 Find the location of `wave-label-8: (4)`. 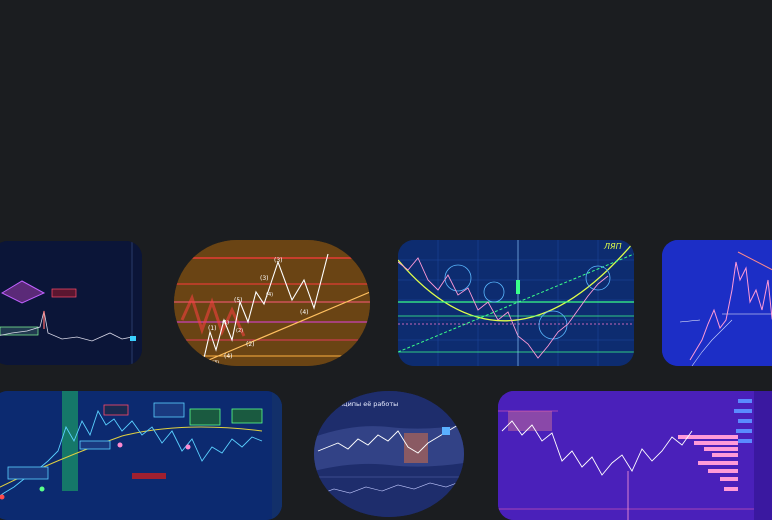

wave-label-8: (4) is located at coordinates (228, 356).